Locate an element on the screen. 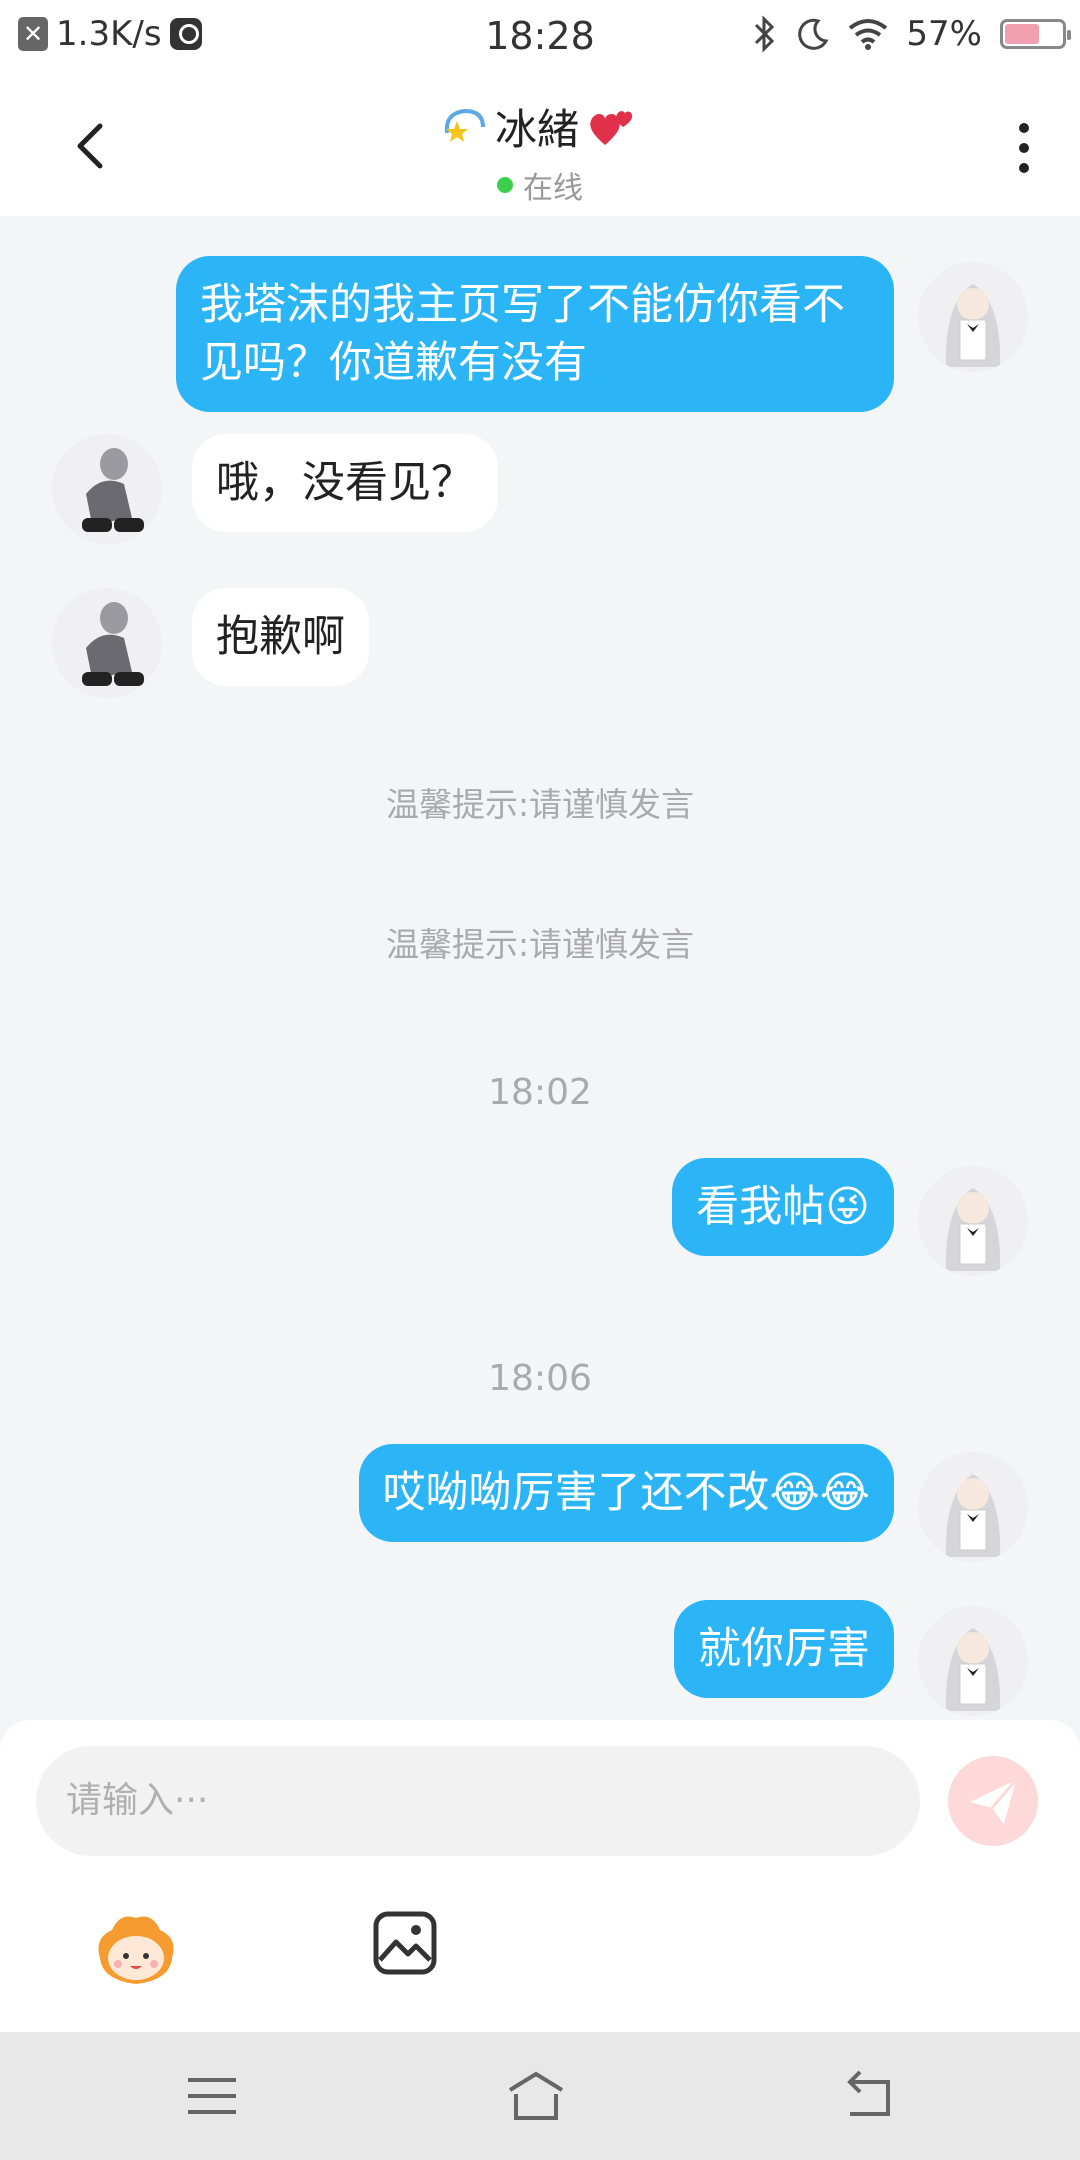 This screenshot has width=1080, height=2160. contact-name: 冰緒 is located at coordinates (536, 129).